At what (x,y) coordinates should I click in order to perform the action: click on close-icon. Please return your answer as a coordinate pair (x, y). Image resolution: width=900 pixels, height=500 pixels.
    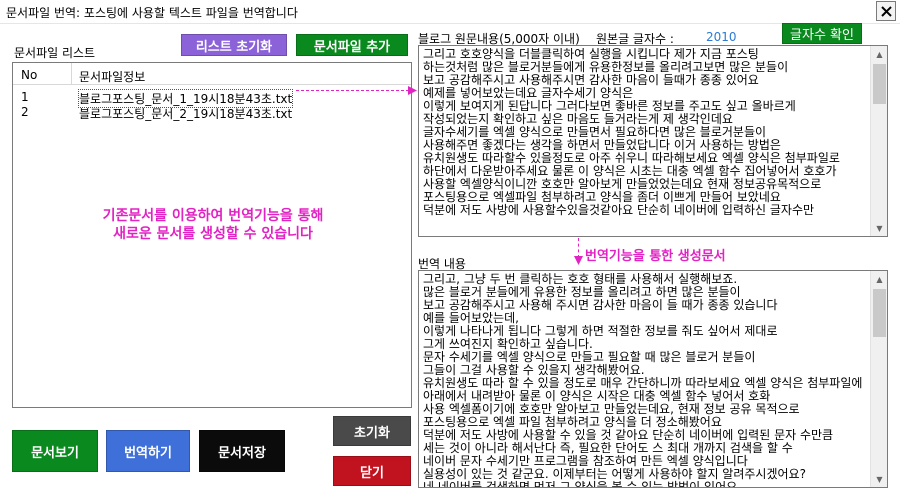
    Looking at the image, I should click on (886, 11).